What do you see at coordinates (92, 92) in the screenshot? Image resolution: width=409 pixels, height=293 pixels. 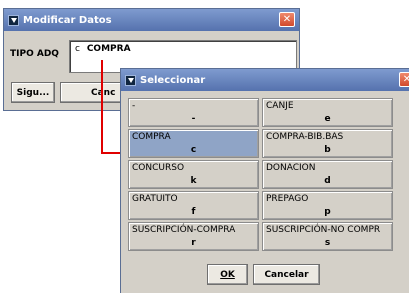 I see `cancelar-button-back: Canc` at bounding box center [92, 92].